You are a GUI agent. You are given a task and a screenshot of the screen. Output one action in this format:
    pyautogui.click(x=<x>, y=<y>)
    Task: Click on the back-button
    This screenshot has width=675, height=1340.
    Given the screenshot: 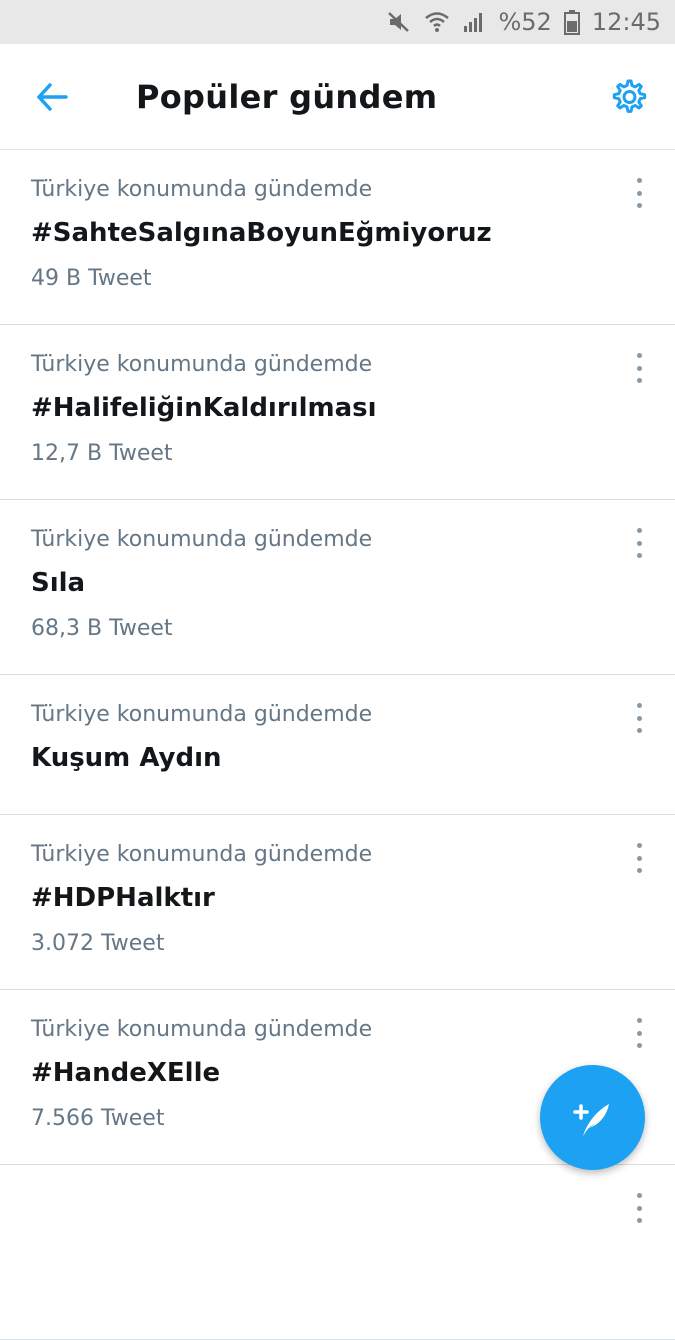 What is the action you would take?
    pyautogui.click(x=52, y=97)
    